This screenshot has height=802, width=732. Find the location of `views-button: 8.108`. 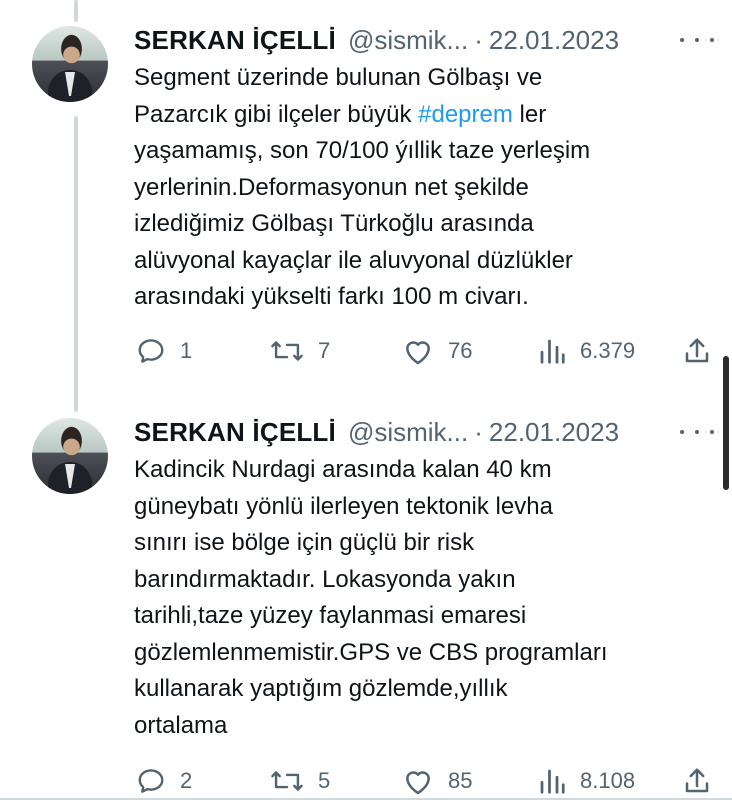

views-button: 8.108 is located at coordinates (586, 781).